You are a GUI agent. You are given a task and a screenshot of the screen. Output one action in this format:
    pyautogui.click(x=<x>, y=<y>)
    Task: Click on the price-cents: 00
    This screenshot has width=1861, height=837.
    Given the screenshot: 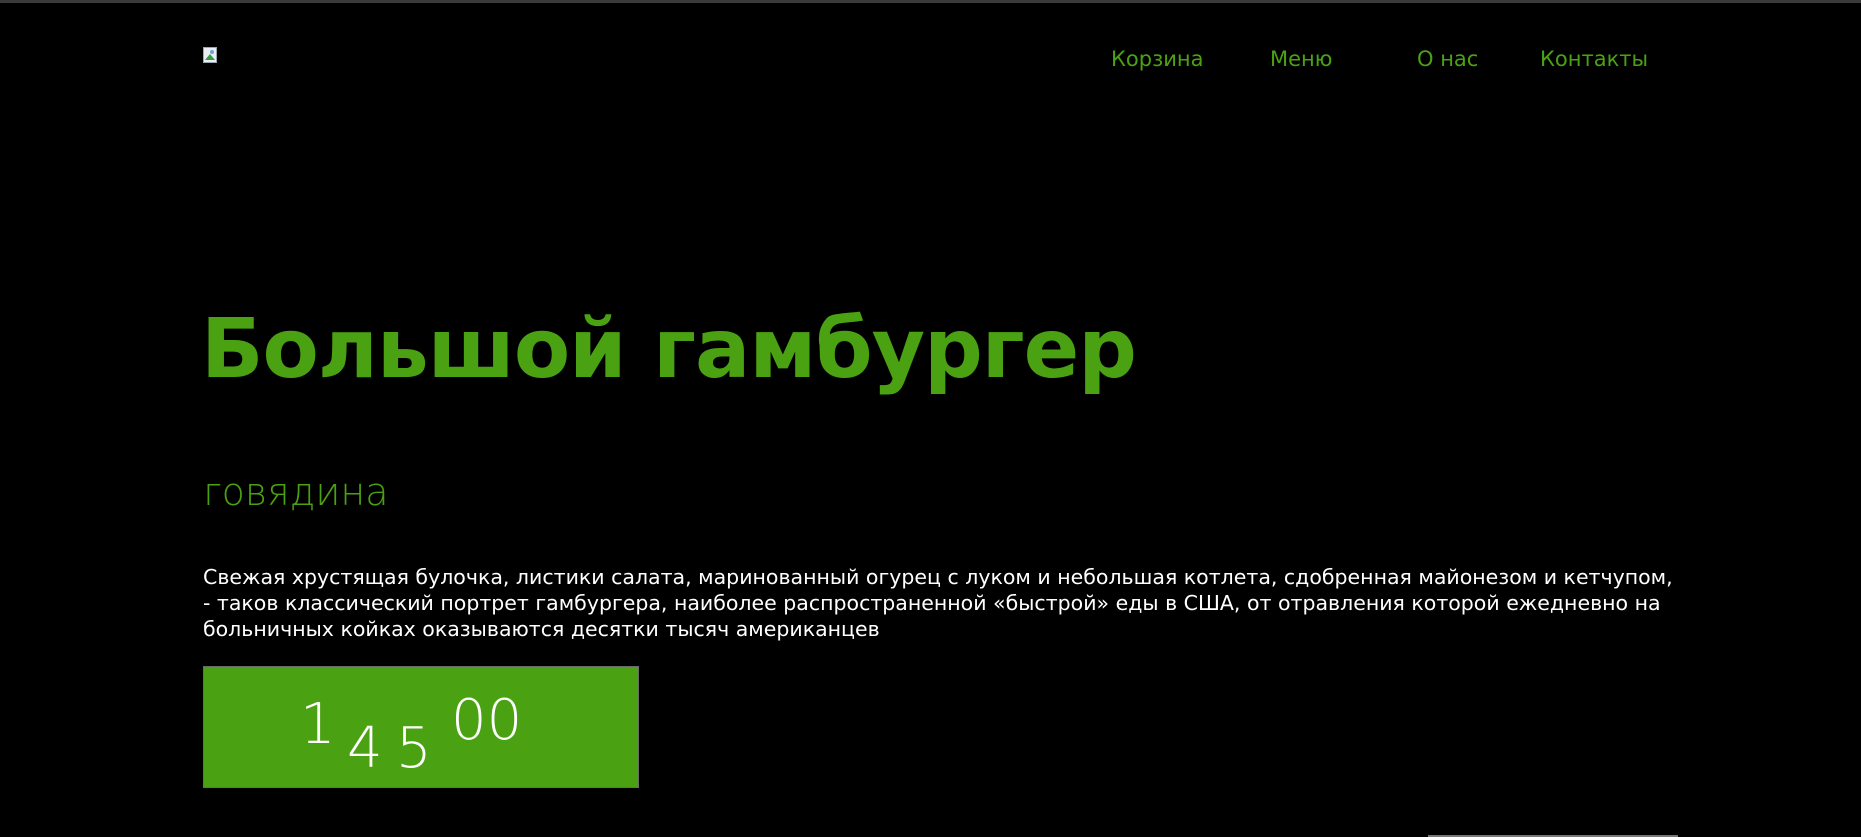 What is the action you would take?
    pyautogui.click(x=487, y=720)
    